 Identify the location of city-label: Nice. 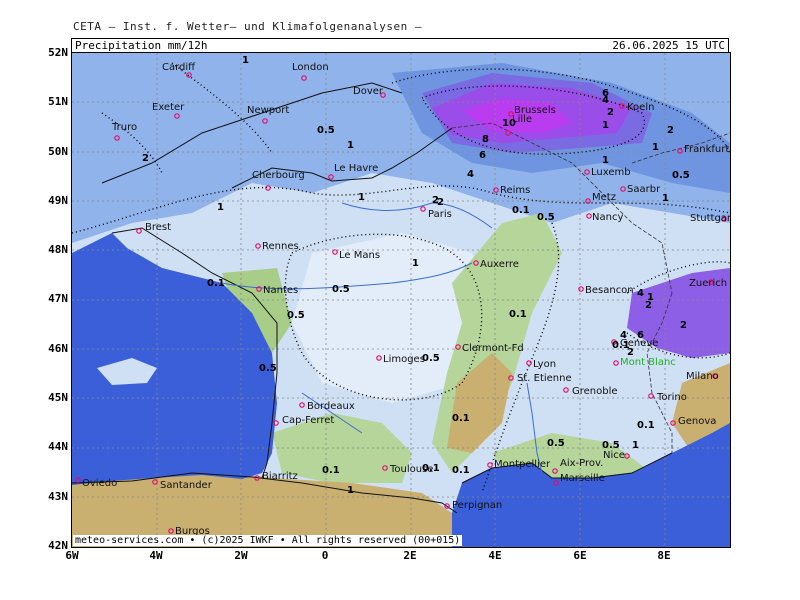
(614, 455).